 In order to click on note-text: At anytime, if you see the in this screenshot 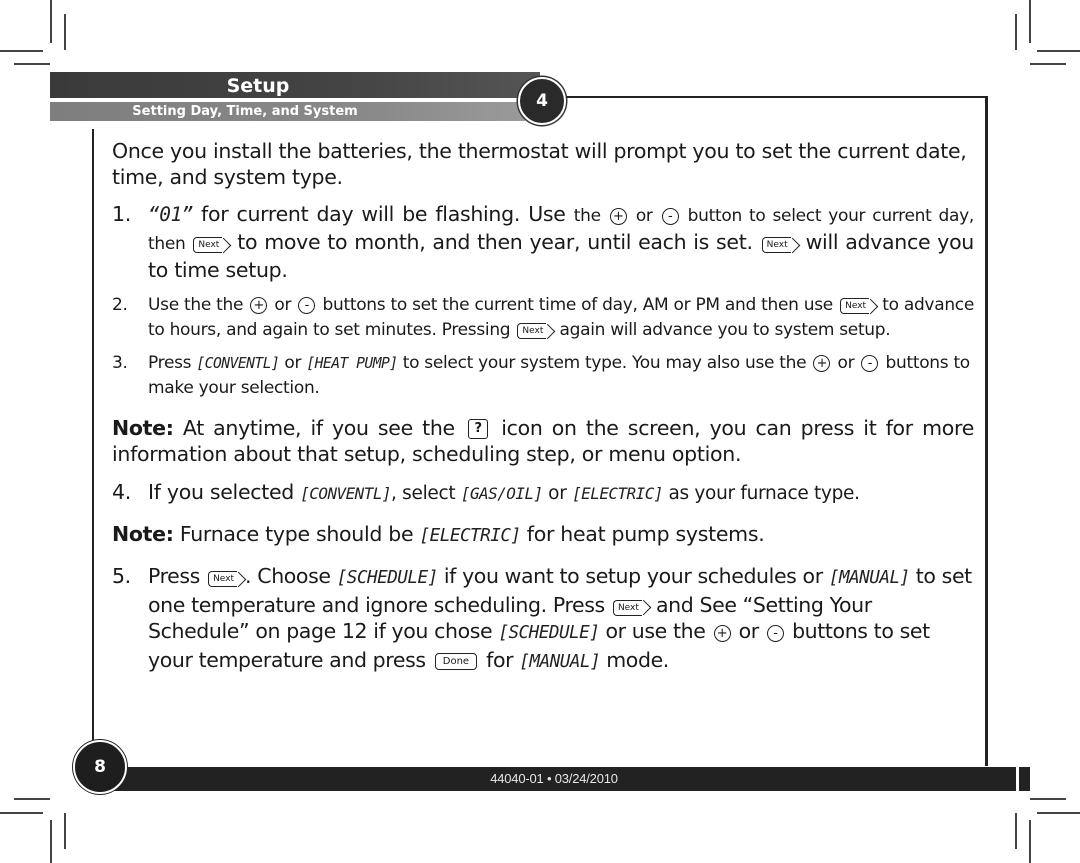, I will do `click(319, 428)`.